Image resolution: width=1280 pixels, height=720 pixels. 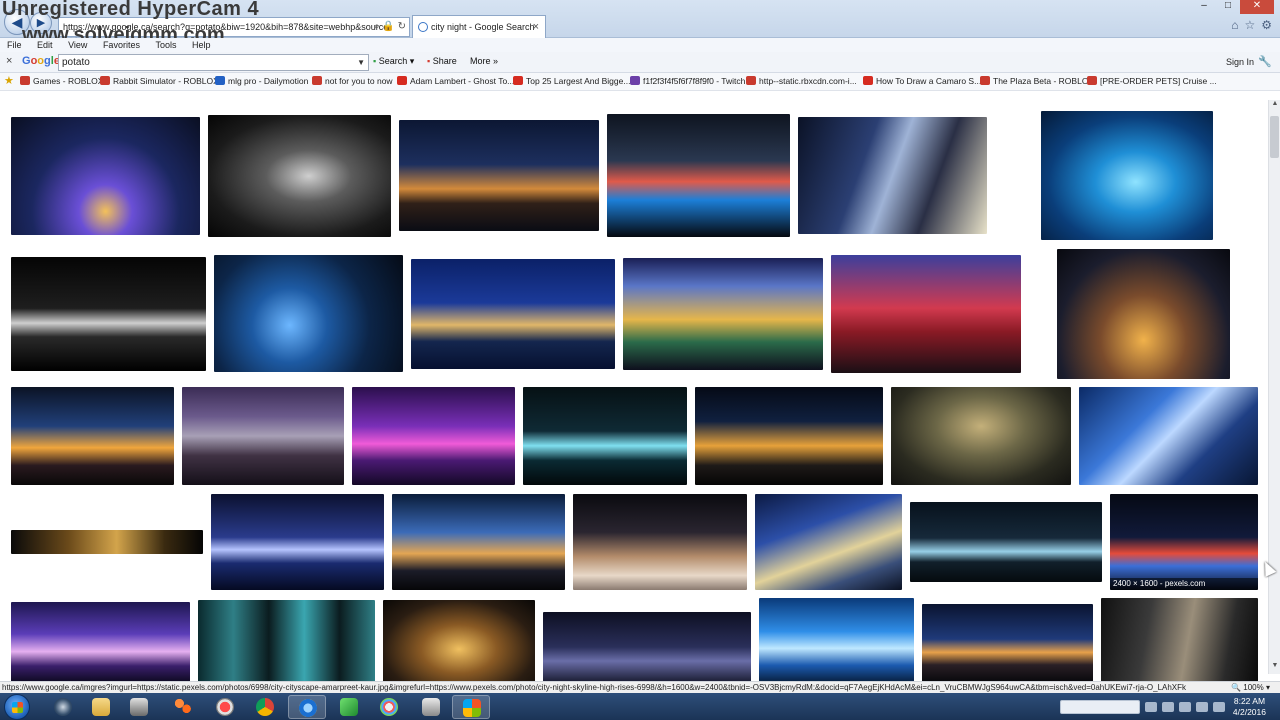 What do you see at coordinates (1234, 25) in the screenshot?
I see `home-icon: ⌂` at bounding box center [1234, 25].